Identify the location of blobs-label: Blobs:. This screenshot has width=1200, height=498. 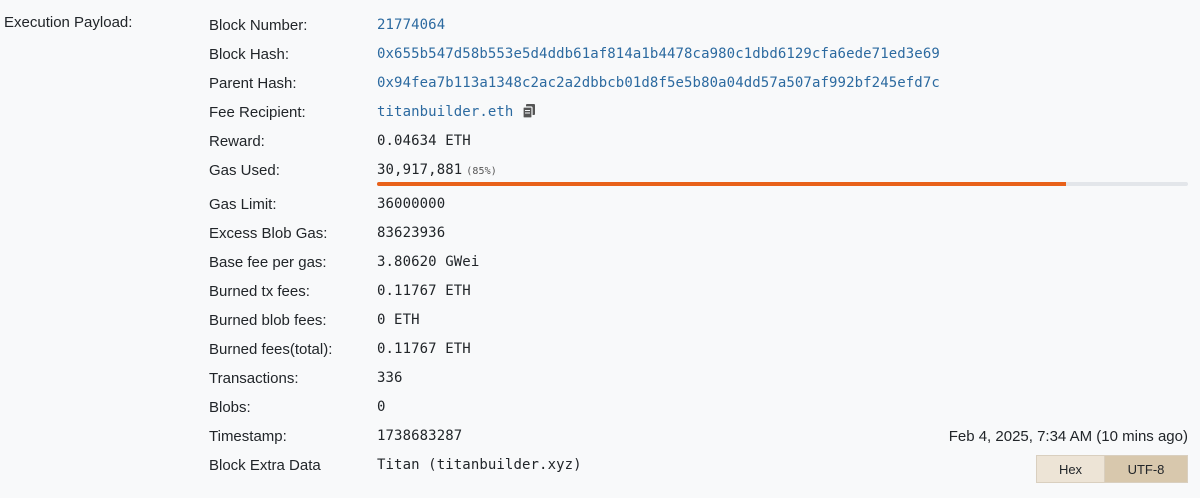
(230, 407).